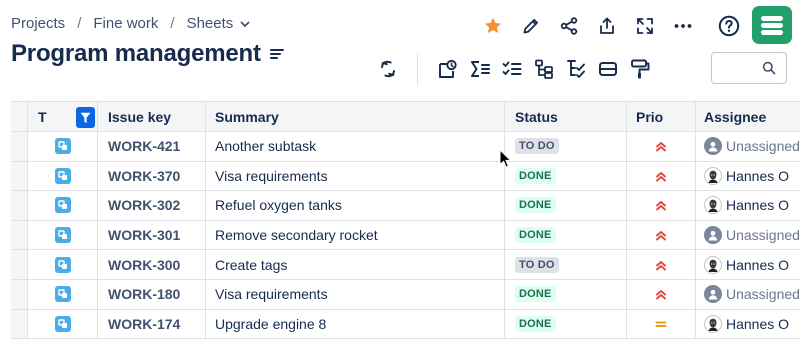 The width and height of the screenshot is (800, 342). Describe the element at coordinates (713, 146) in the screenshot. I see `unassigned-avatar-icon` at that location.